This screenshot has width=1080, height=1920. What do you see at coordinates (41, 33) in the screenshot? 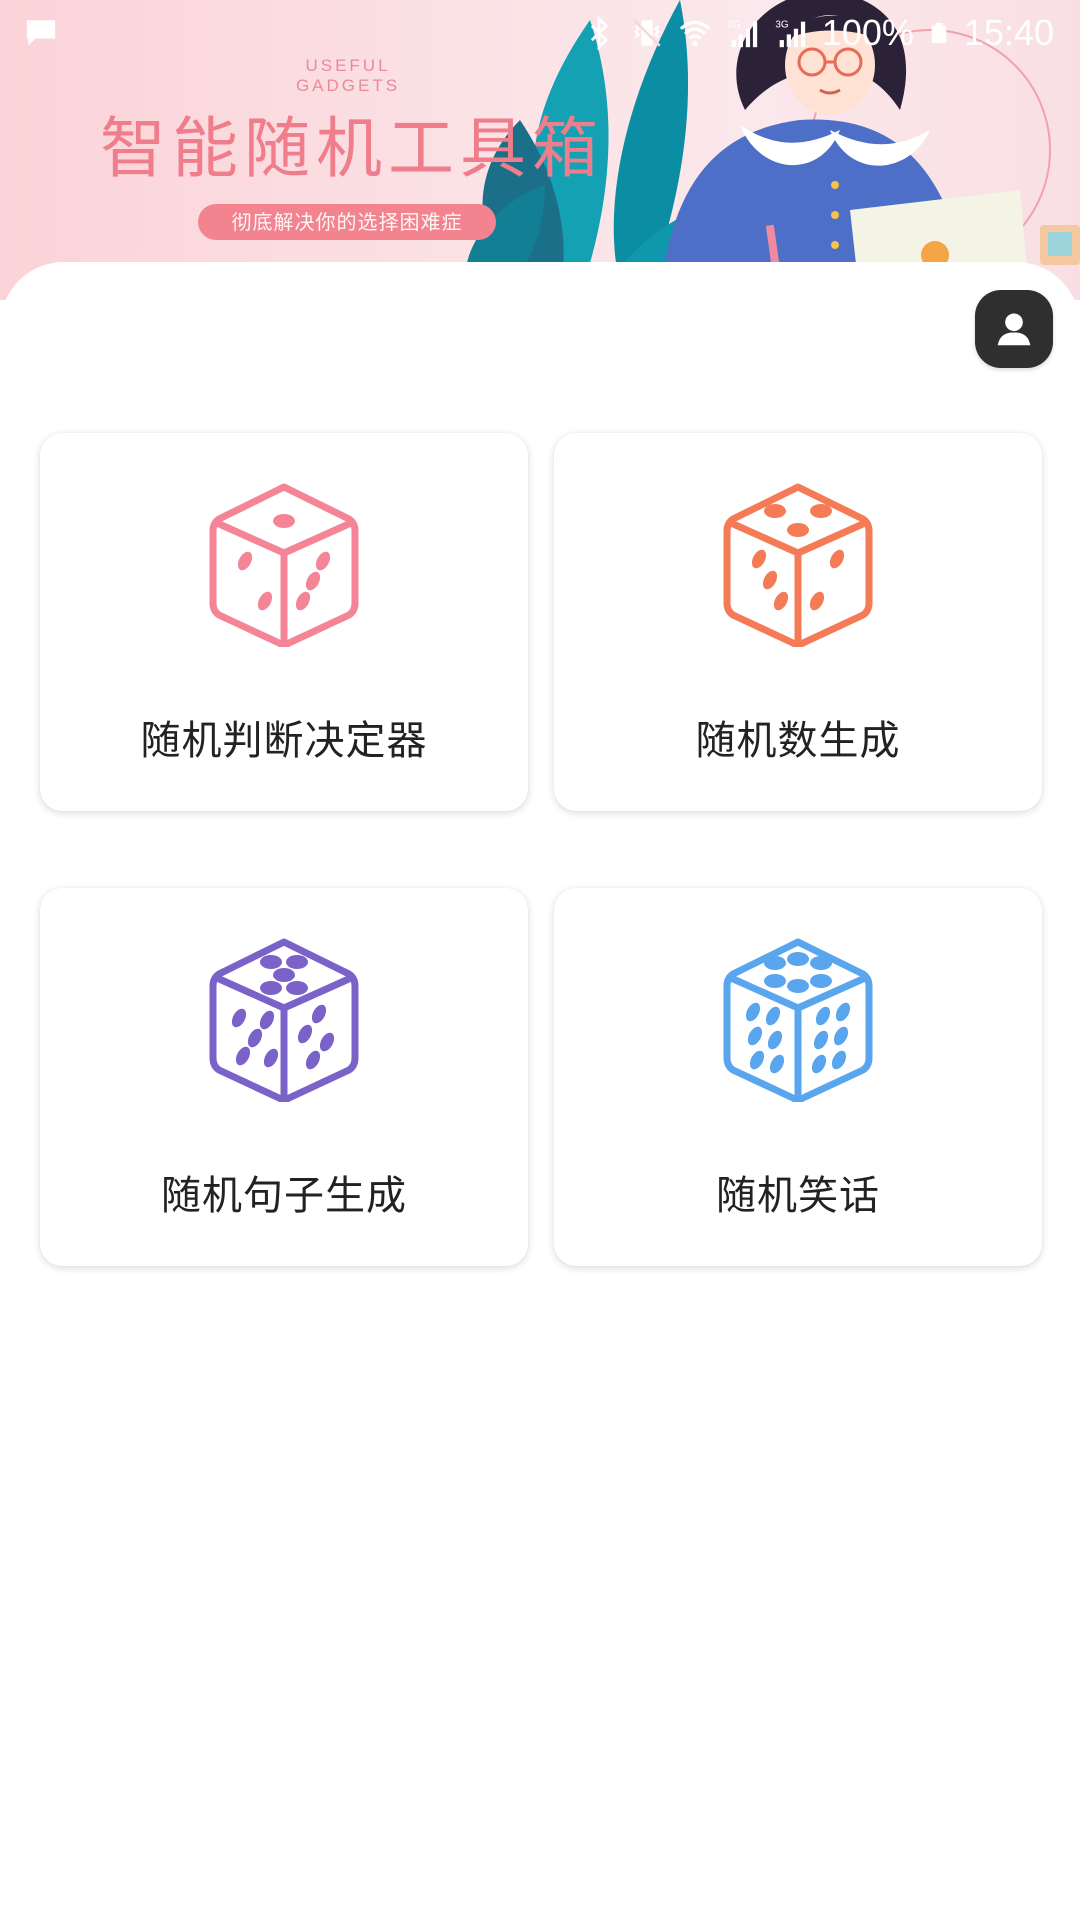
I see `message-icon` at bounding box center [41, 33].